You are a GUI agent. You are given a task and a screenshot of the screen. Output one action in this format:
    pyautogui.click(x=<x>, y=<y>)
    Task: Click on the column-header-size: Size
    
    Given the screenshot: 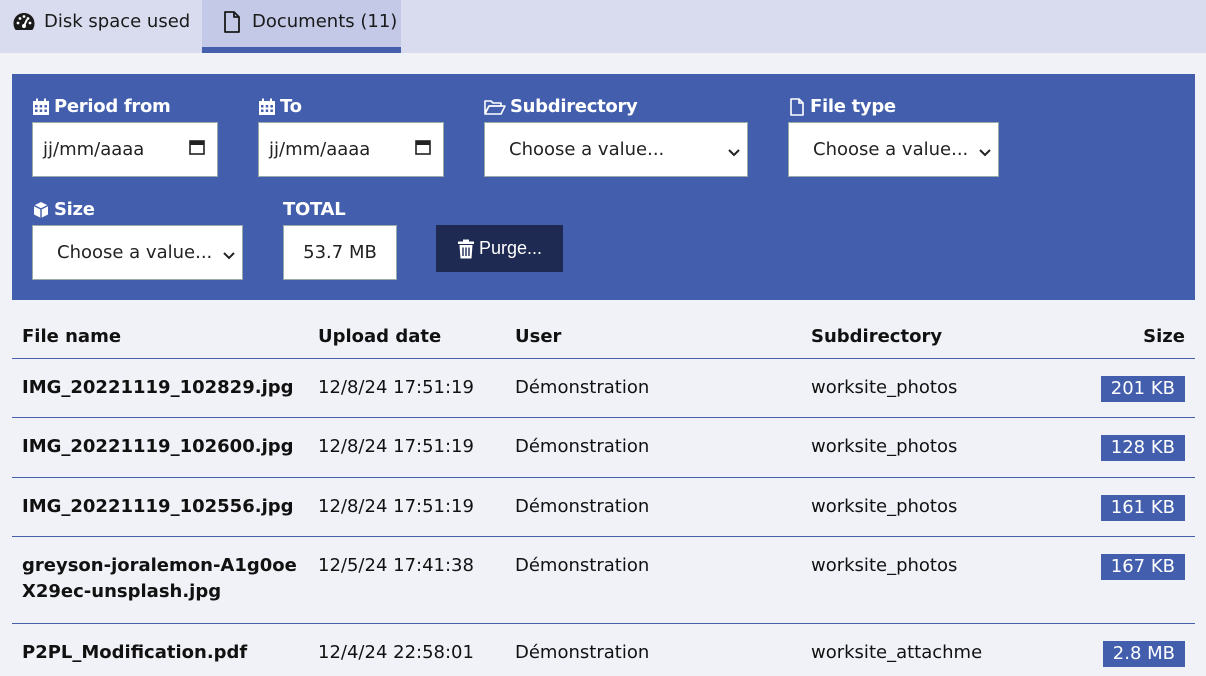 What is the action you would take?
    pyautogui.click(x=1164, y=336)
    